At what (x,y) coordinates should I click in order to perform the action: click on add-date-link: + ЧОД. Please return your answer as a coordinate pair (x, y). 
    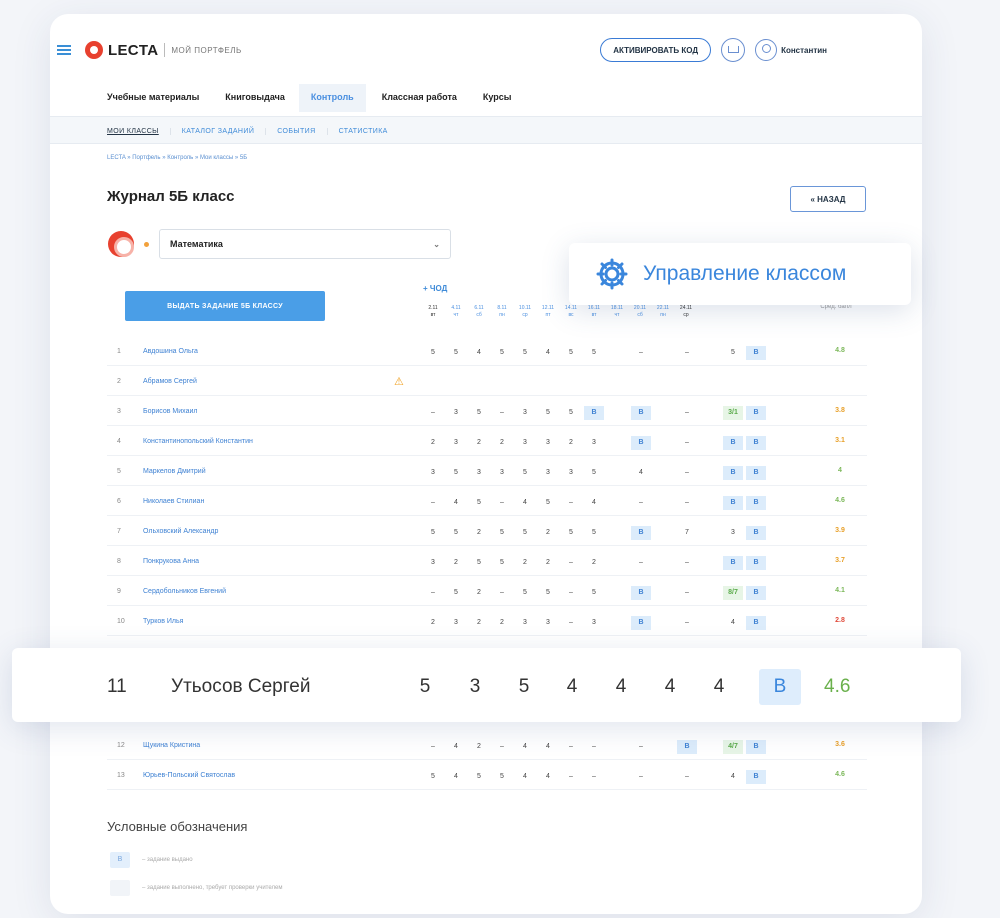
    Looking at the image, I should click on (435, 288).